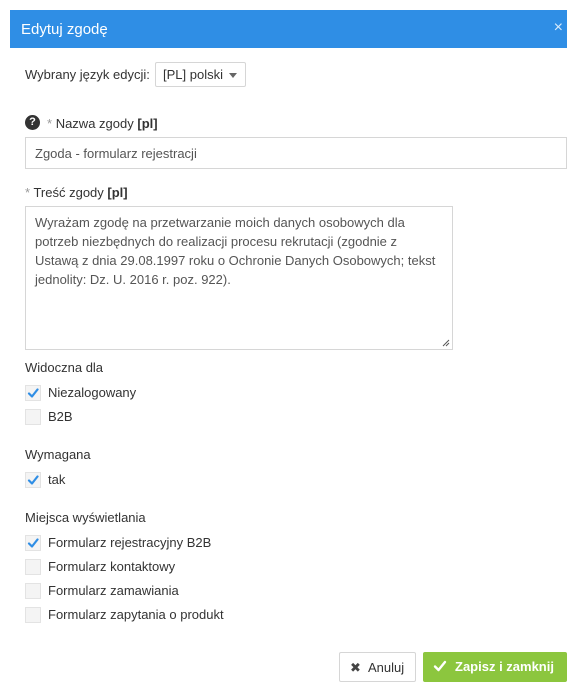 This screenshot has height=691, width=567. I want to click on checkbox-label: Formularz zapytania o produkt, so click(136, 614).